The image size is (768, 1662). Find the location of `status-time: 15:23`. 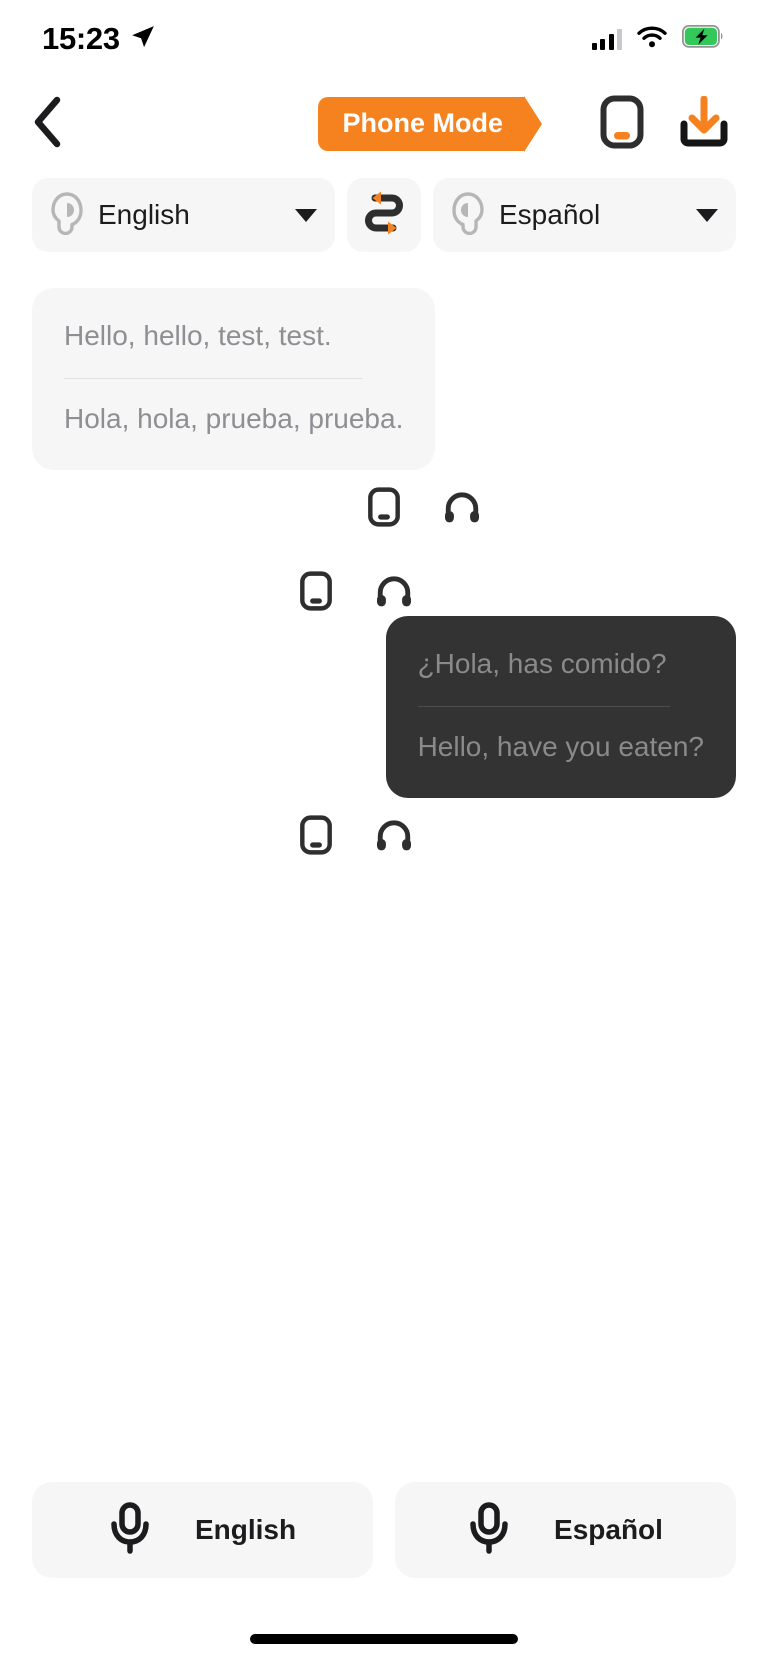

status-time: 15:23 is located at coordinates (81, 38).